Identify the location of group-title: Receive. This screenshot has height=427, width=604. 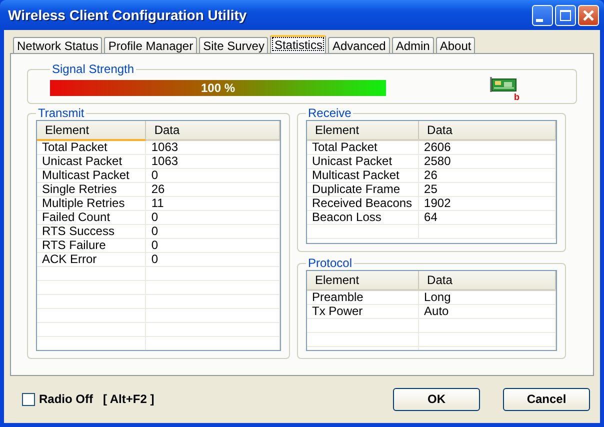
(329, 113).